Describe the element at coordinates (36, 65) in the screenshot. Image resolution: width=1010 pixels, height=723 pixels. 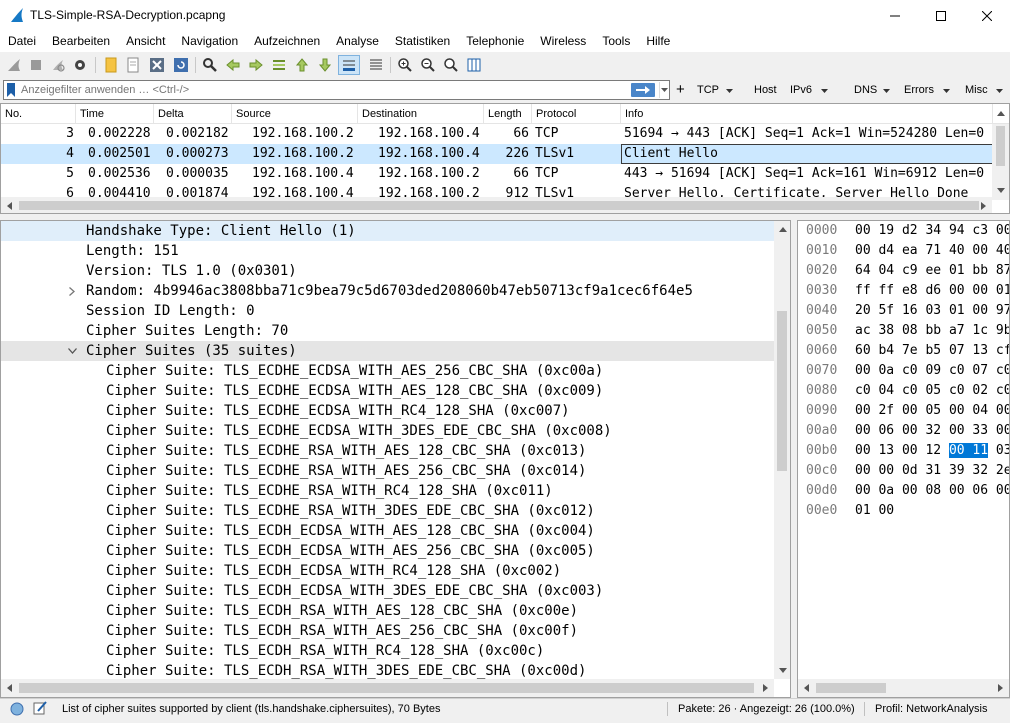
I see `stop-icon` at that location.